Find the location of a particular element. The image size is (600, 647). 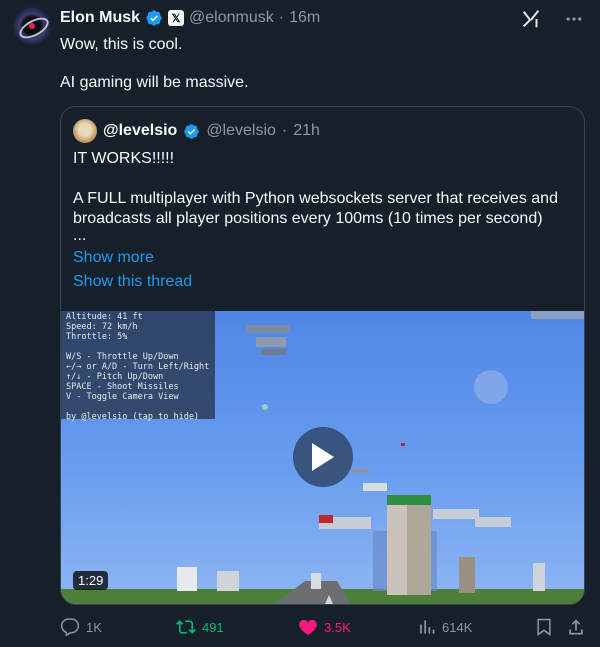

play-icon is located at coordinates (323, 457).